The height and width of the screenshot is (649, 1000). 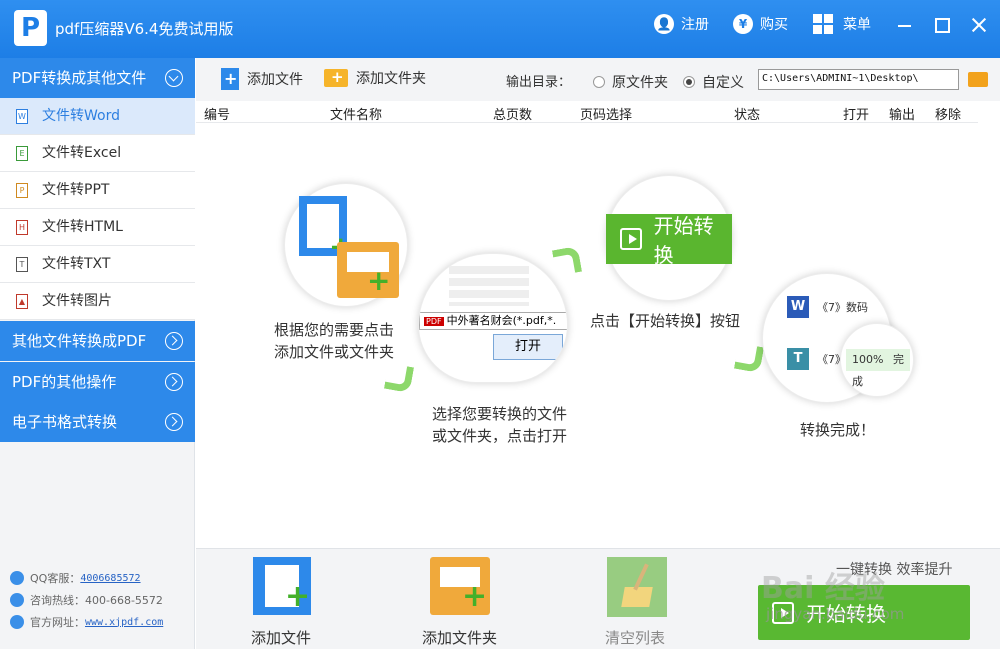 I want to click on website-contact: 官方网址： www.xjpdf.com, so click(x=86, y=622).